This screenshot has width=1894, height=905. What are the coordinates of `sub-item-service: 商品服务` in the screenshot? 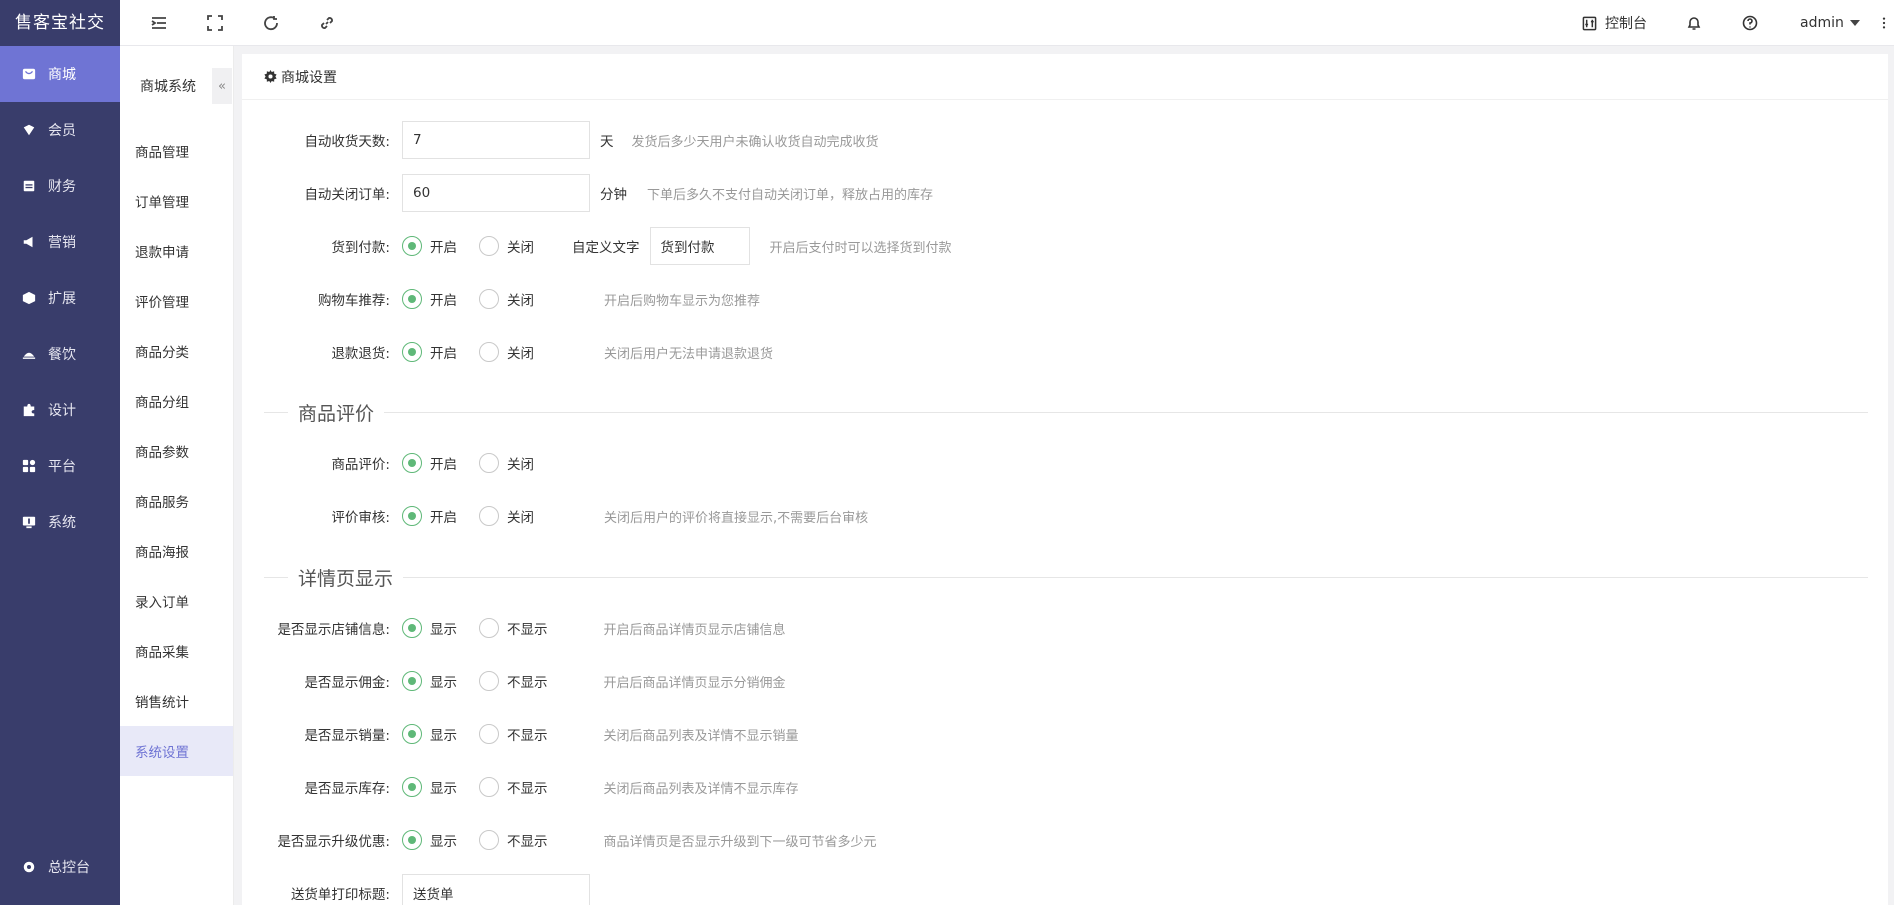 It's located at (176, 501).